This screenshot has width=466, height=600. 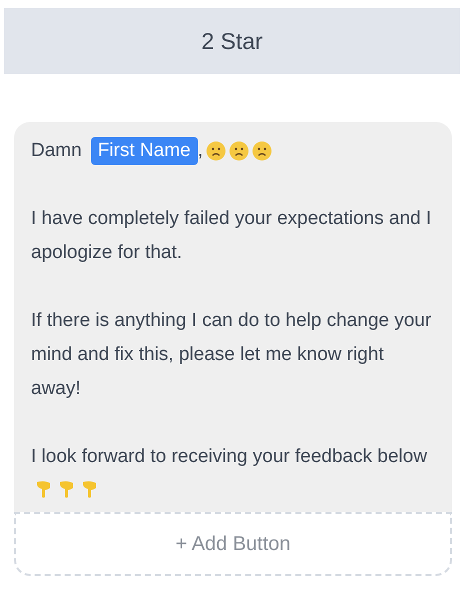 What do you see at coordinates (231, 354) in the screenshot?
I see `message-paragraph: If there is anything I can do to help change your mind and fix this, please let me know right away!` at bounding box center [231, 354].